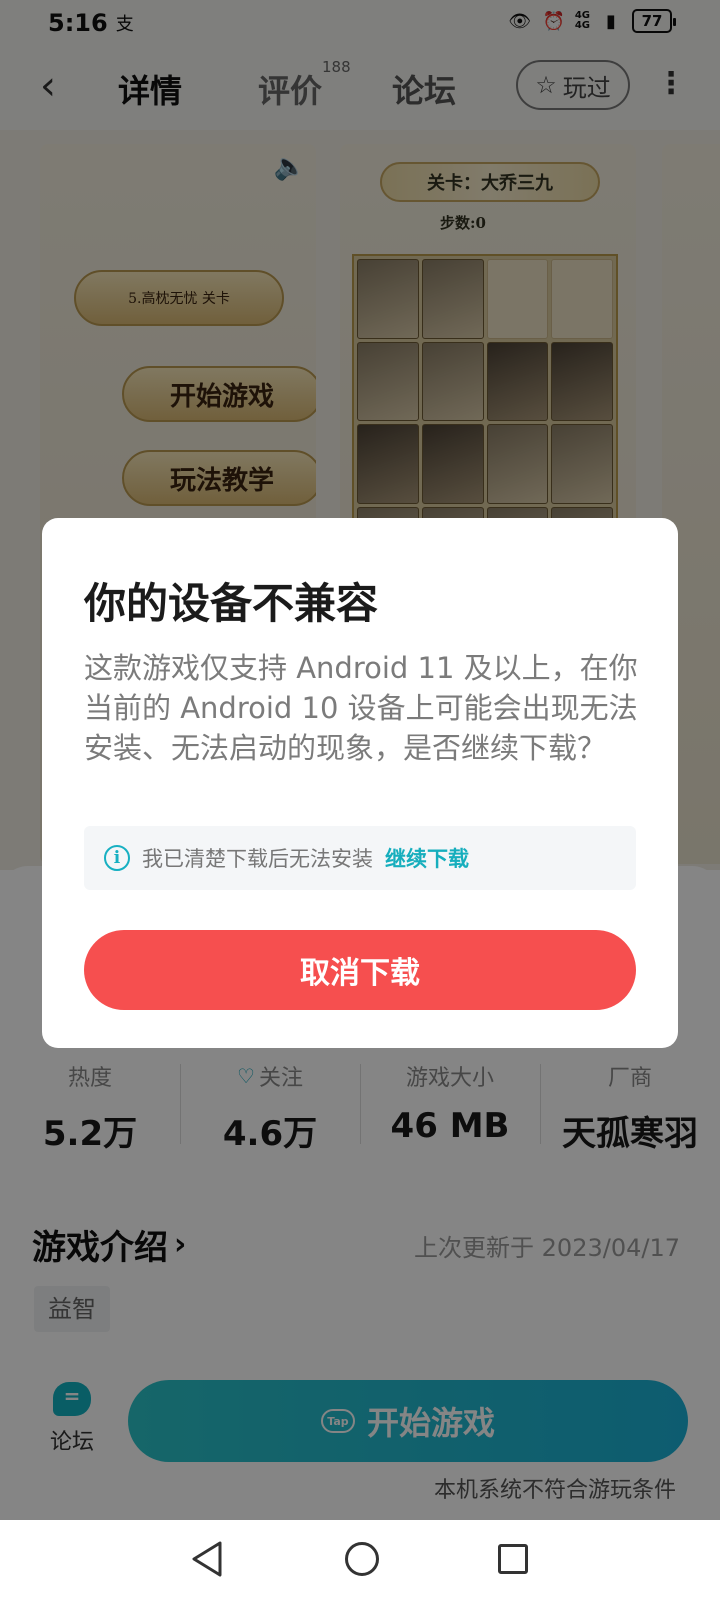 This screenshot has width=720, height=1600. I want to click on system-navigation-bar, so click(360, 1560).